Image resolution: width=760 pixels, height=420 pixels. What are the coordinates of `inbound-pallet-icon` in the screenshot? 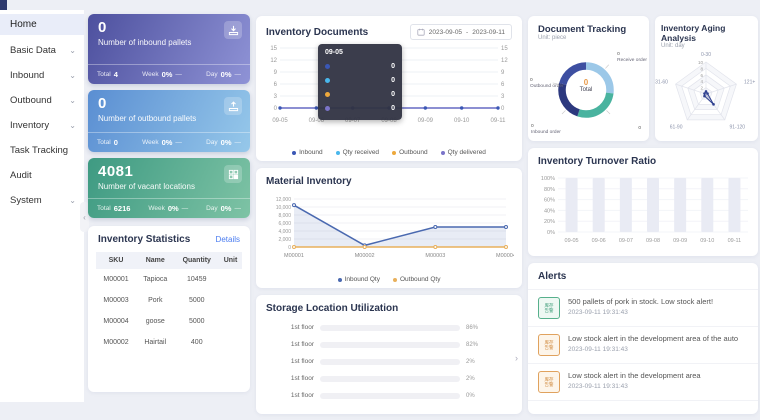 It's located at (233, 30).